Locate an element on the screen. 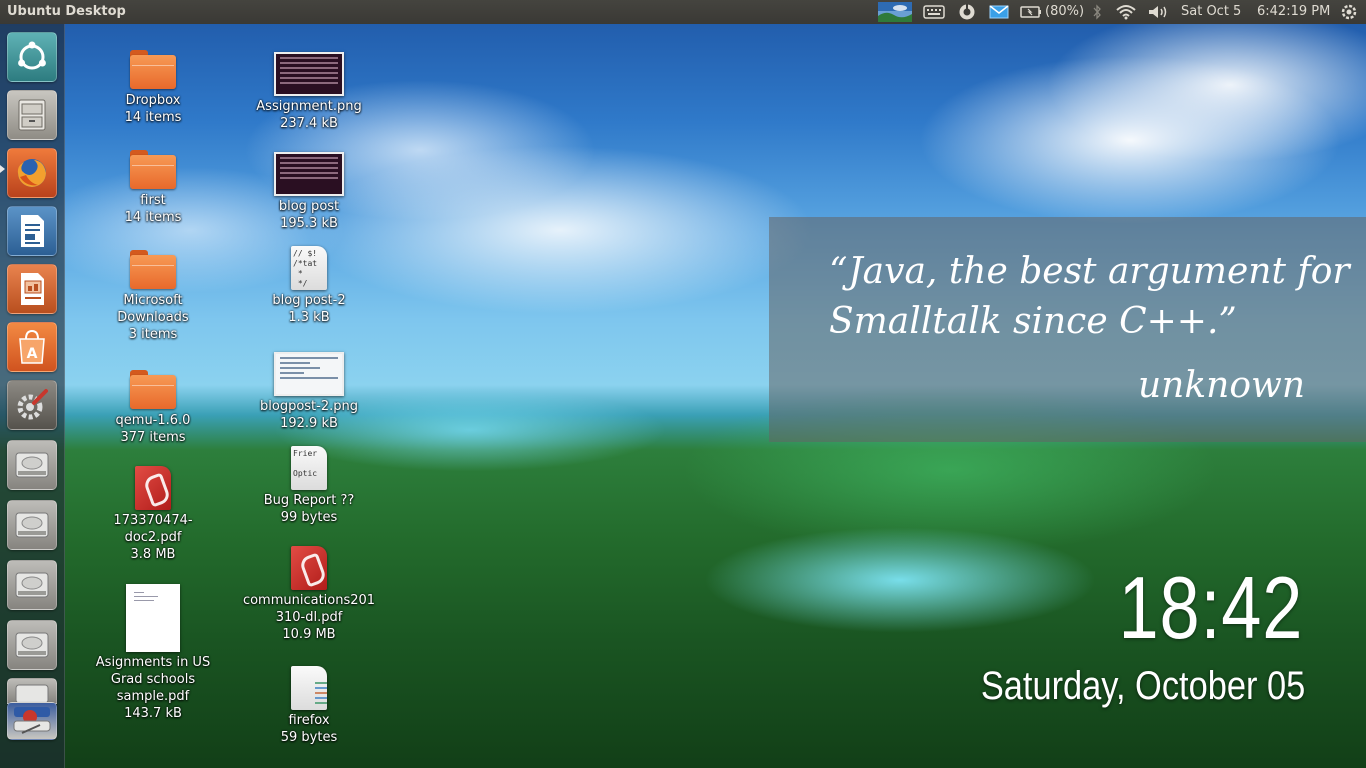  desktop-icon-meta: 237.4 kB is located at coordinates (309, 123).